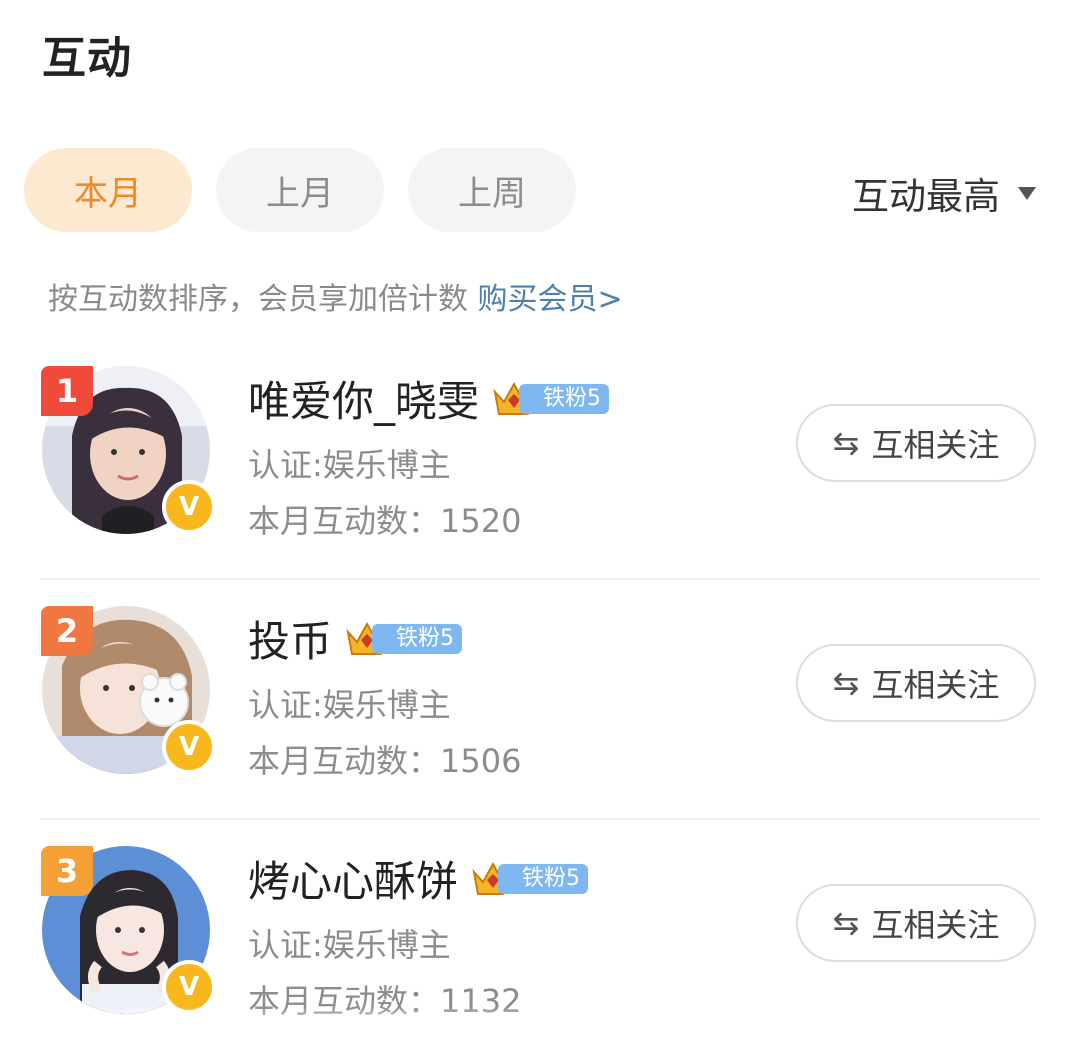  I want to click on sort-label: 互动最高, so click(926, 196).